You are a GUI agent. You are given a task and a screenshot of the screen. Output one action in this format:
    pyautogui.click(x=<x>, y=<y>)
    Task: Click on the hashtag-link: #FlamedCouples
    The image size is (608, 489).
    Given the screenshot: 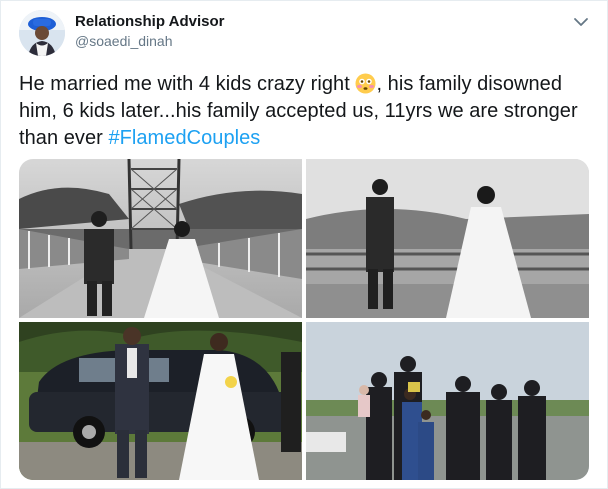 What is the action you would take?
    pyautogui.click(x=184, y=138)
    